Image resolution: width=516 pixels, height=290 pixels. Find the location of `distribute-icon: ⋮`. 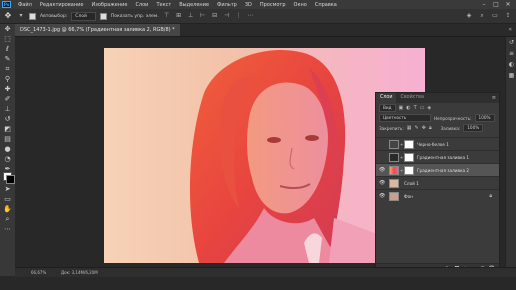

distribute-icon: ⋮ is located at coordinates (239, 16).